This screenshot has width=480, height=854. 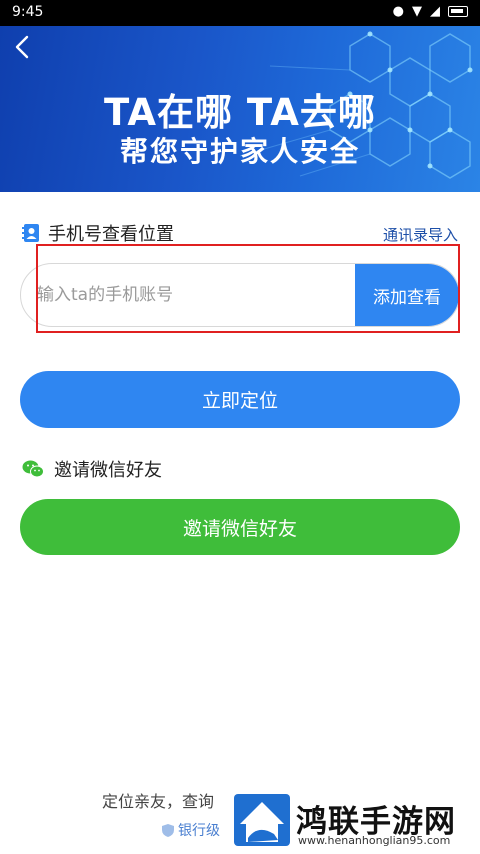 I want to click on invite-section-heading: 邀请微信好友, so click(x=92, y=469).